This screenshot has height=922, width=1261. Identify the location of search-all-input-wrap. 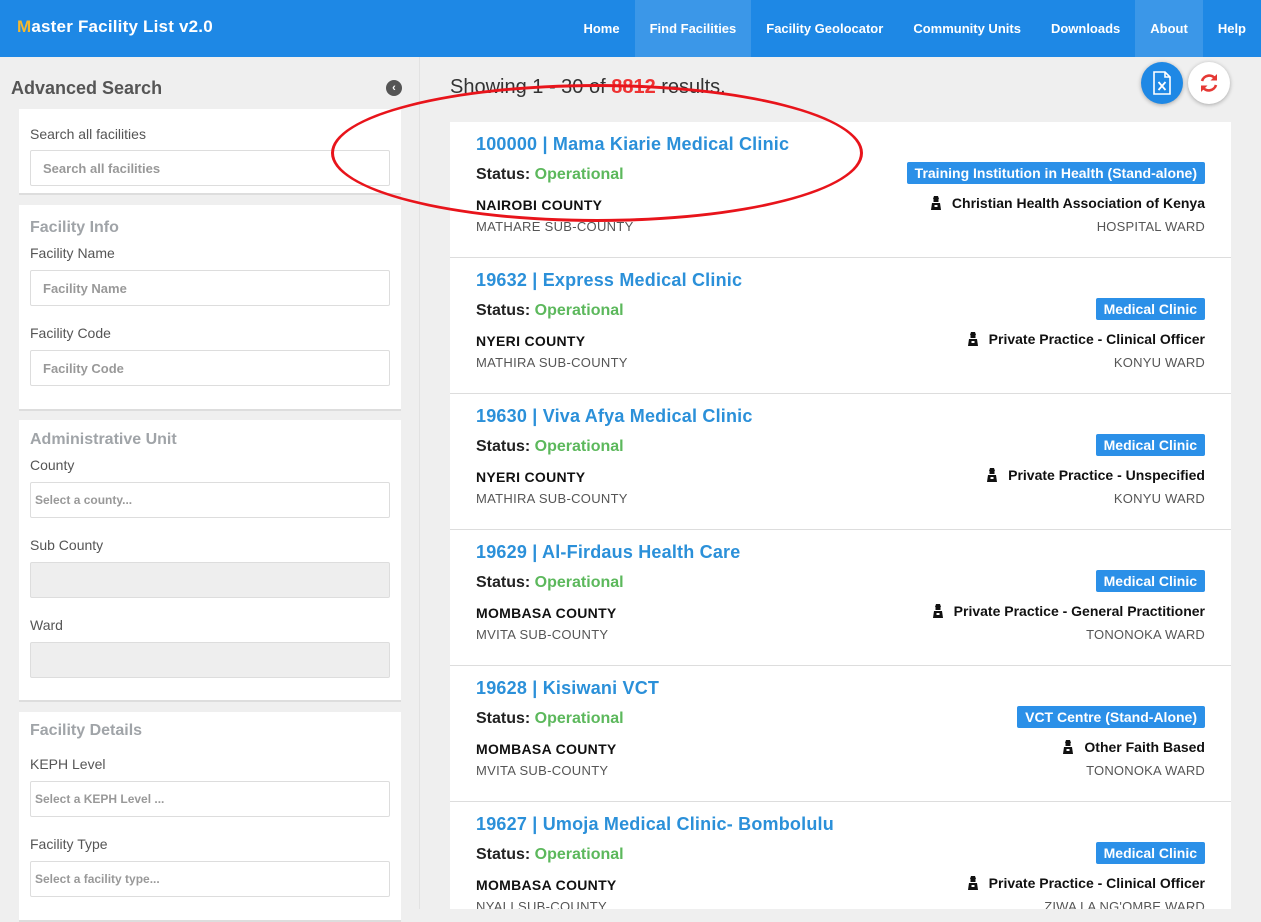
(210, 168).